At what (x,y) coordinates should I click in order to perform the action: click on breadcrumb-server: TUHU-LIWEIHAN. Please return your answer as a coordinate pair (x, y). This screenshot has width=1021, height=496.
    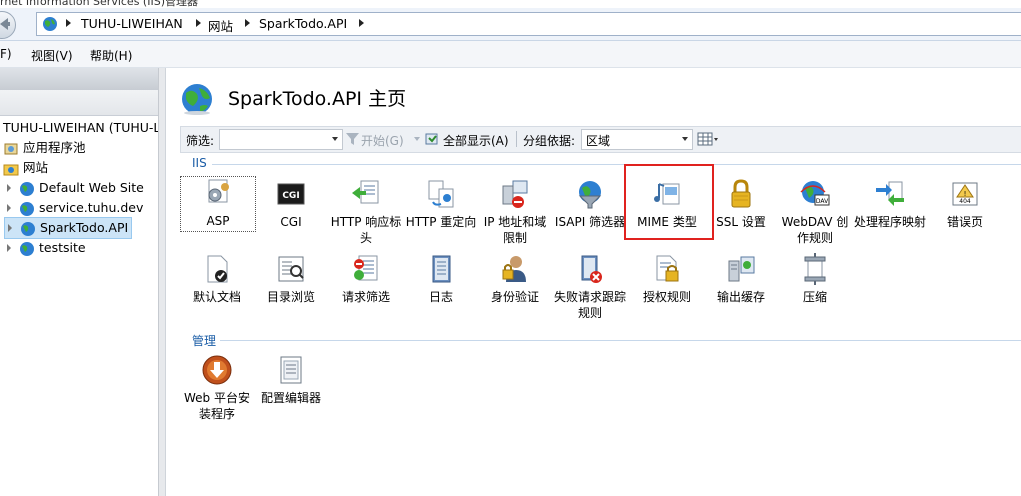
    Looking at the image, I should click on (132, 23).